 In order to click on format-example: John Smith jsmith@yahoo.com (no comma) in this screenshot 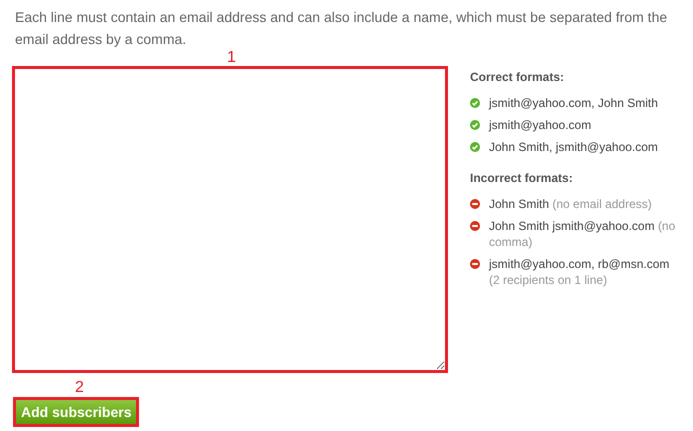, I will do `click(582, 234)`.